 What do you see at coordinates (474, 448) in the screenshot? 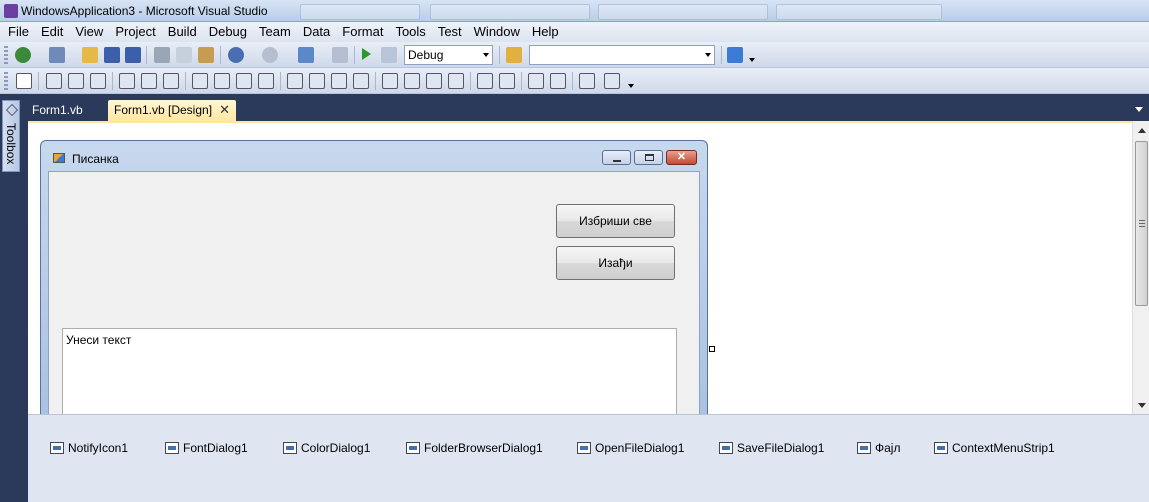
I see `tray-folderbrowserdialog: FolderBrowserDialog1` at bounding box center [474, 448].